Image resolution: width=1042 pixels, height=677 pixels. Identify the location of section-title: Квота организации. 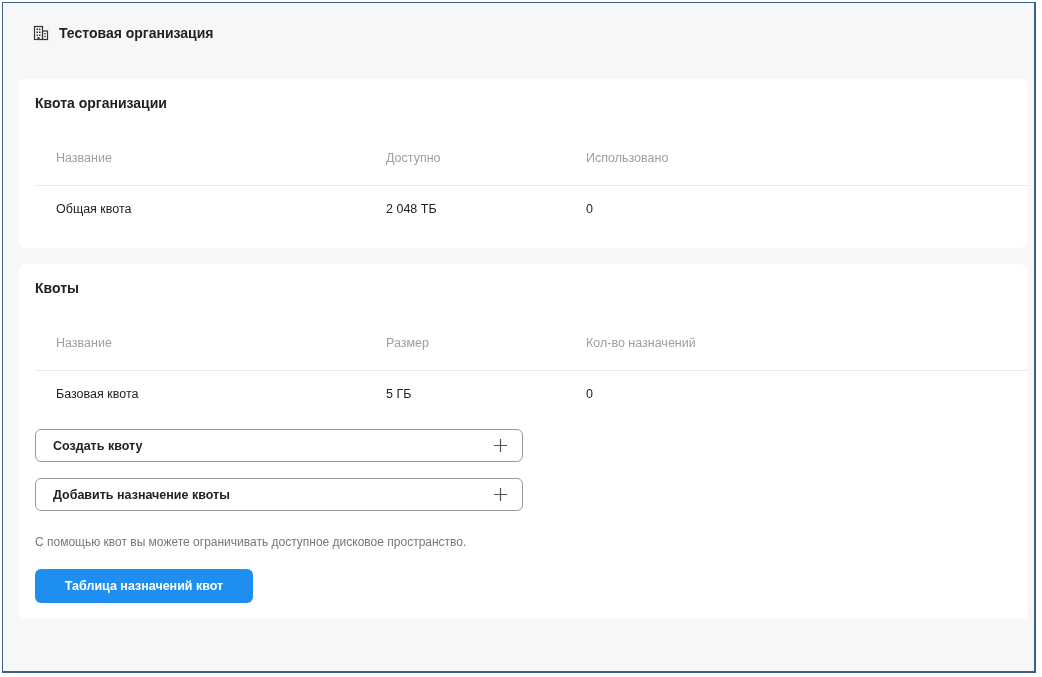
(101, 104).